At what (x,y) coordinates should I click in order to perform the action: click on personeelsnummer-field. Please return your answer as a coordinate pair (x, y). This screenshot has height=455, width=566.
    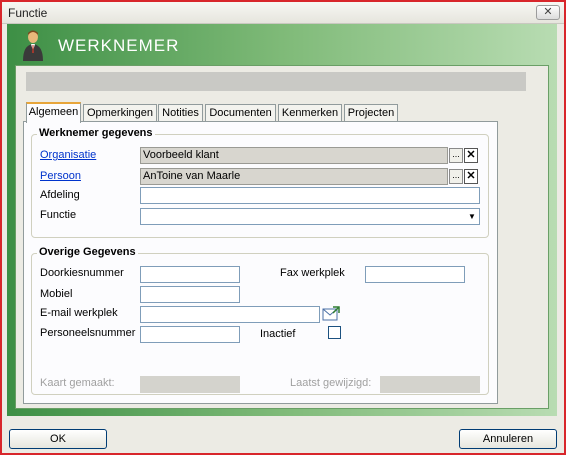
    Looking at the image, I should click on (190, 334).